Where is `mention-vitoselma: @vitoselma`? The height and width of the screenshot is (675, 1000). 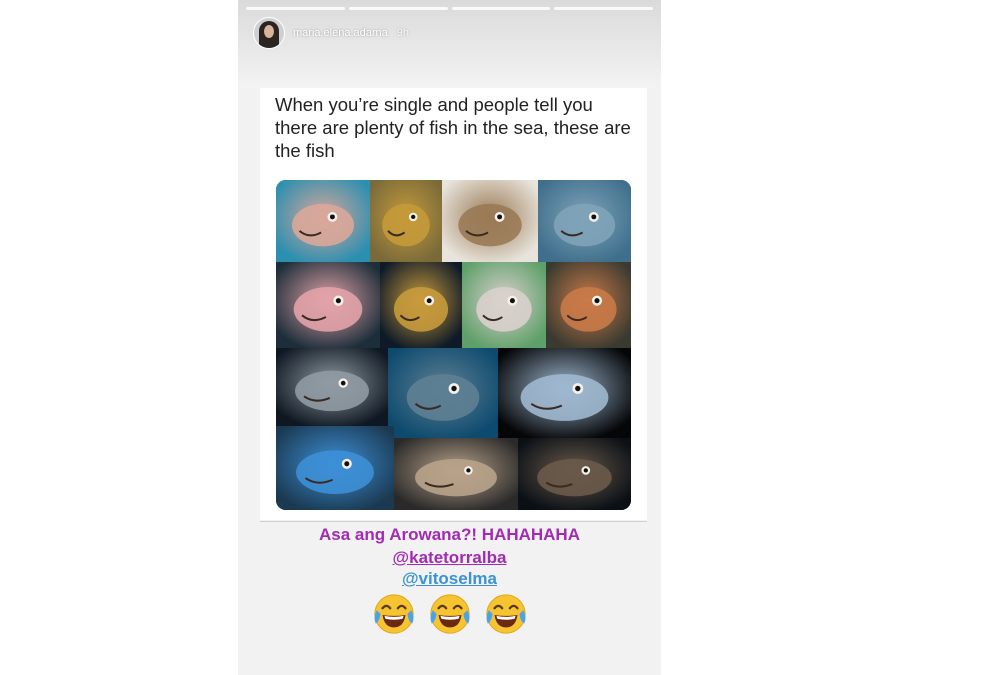 mention-vitoselma: @vitoselma is located at coordinates (449, 579).